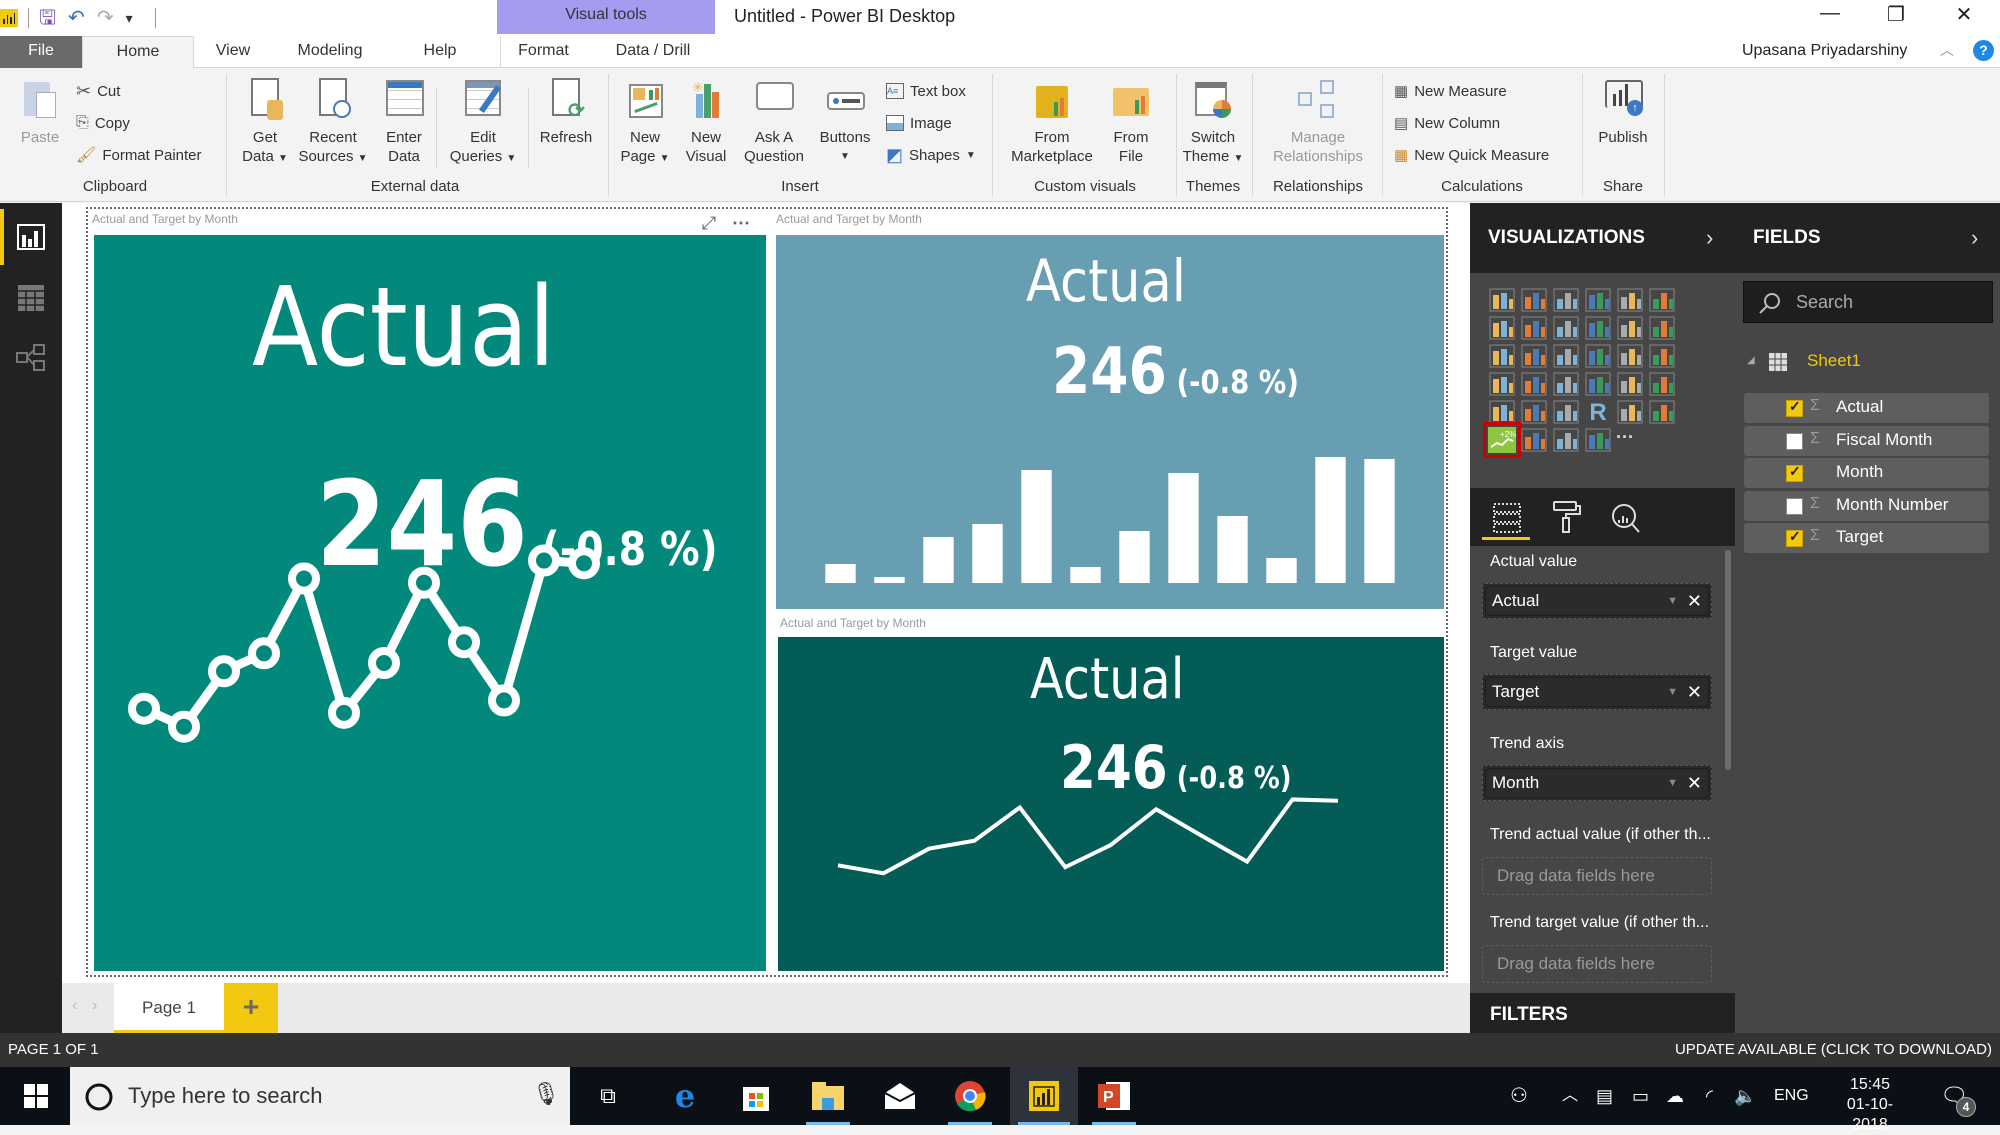 The height and width of the screenshot is (1135, 2000). I want to click on report-view-button, so click(31, 237).